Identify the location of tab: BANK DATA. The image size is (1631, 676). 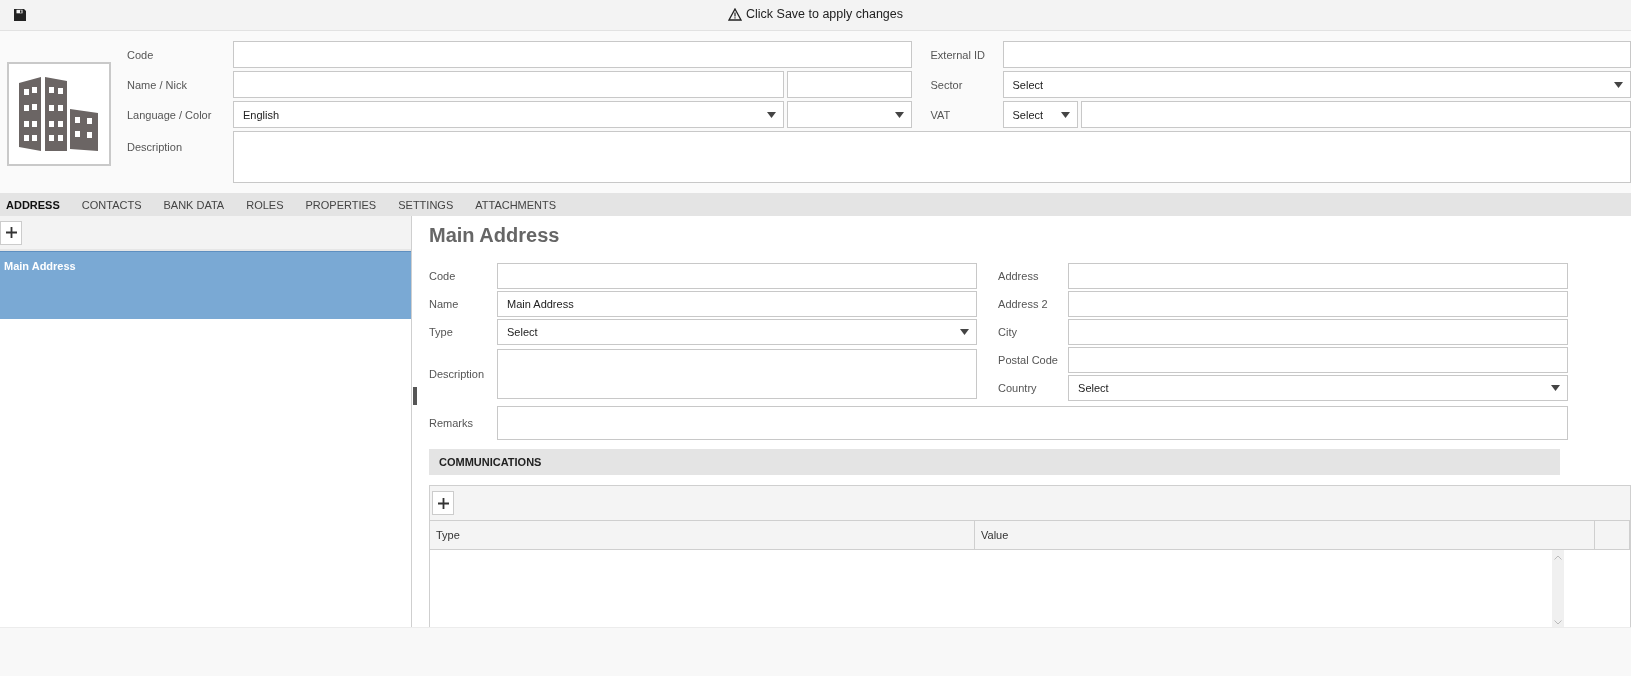
(196, 204).